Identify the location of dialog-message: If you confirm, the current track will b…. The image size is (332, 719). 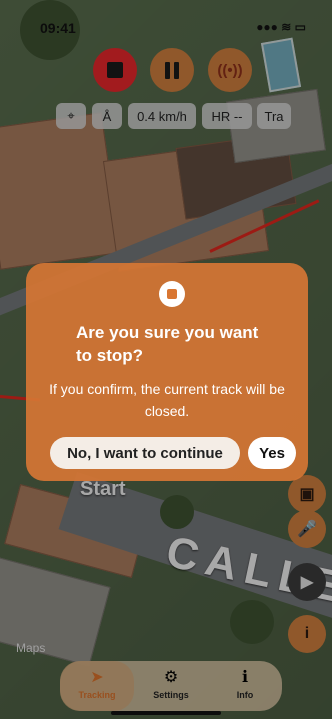
(167, 400).